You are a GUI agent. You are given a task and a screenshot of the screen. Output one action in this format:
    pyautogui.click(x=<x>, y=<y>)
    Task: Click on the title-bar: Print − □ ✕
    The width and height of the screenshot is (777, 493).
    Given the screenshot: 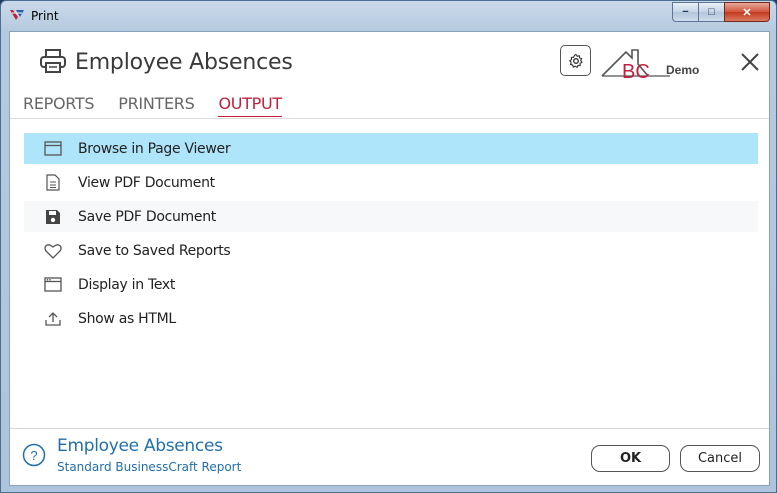 What is the action you would take?
    pyautogui.click(x=388, y=16)
    